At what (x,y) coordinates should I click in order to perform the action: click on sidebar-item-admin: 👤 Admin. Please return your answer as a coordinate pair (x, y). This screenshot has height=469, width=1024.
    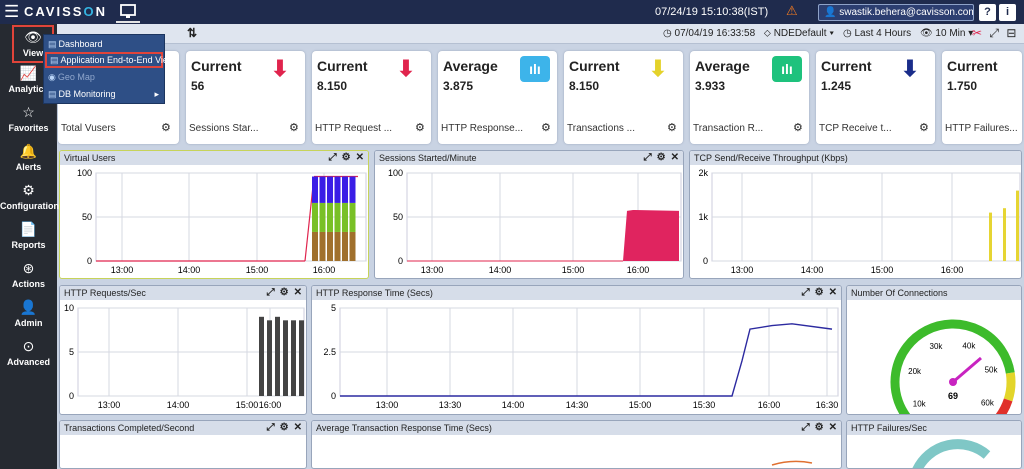
    Looking at the image, I should click on (28, 316).